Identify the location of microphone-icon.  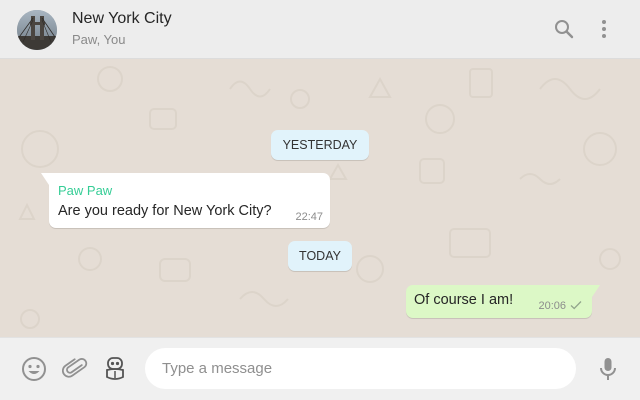
(608, 369).